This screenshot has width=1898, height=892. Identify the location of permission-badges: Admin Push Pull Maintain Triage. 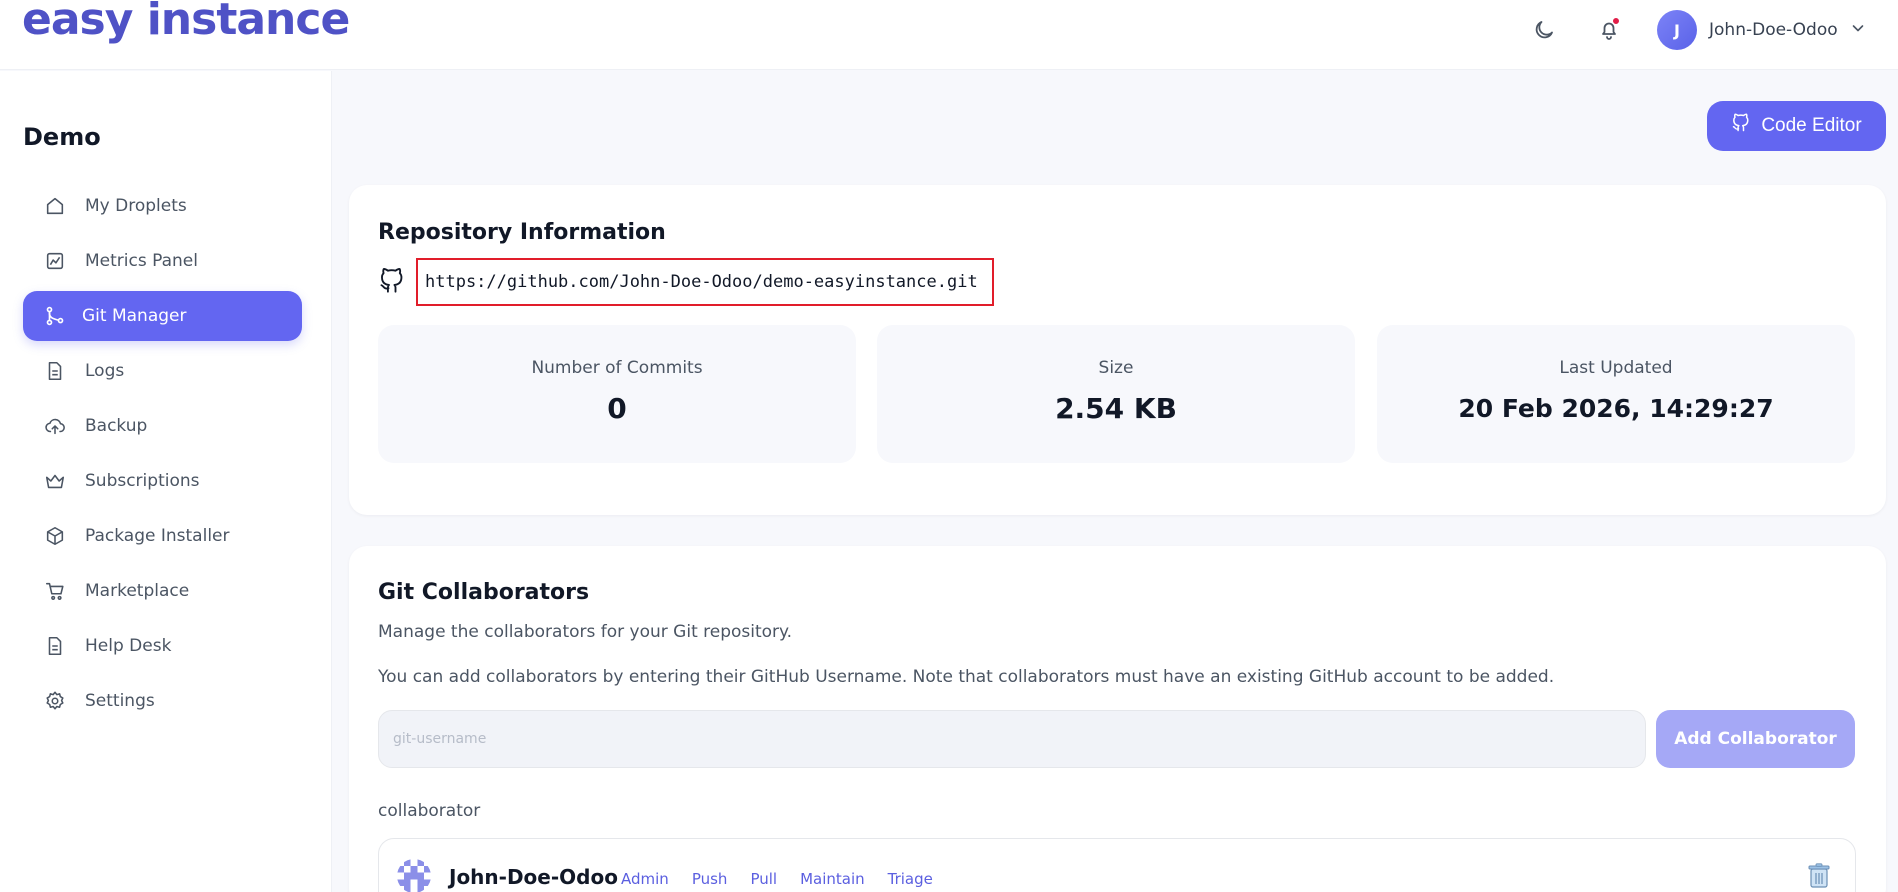
(777, 879).